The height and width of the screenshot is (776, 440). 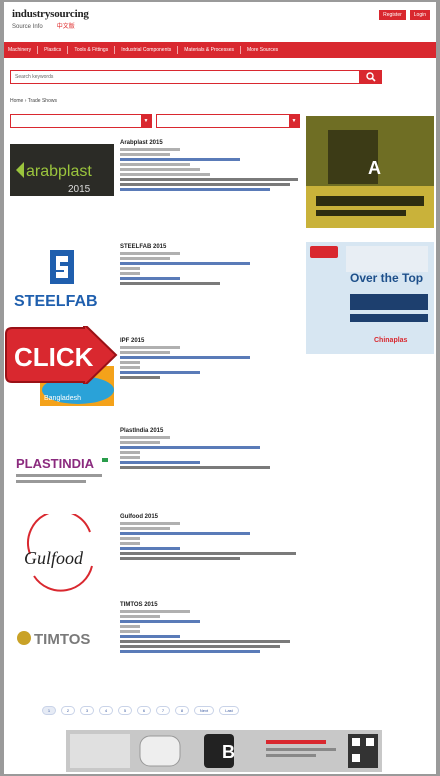 I want to click on page-button-3: 3, so click(x=87, y=710).